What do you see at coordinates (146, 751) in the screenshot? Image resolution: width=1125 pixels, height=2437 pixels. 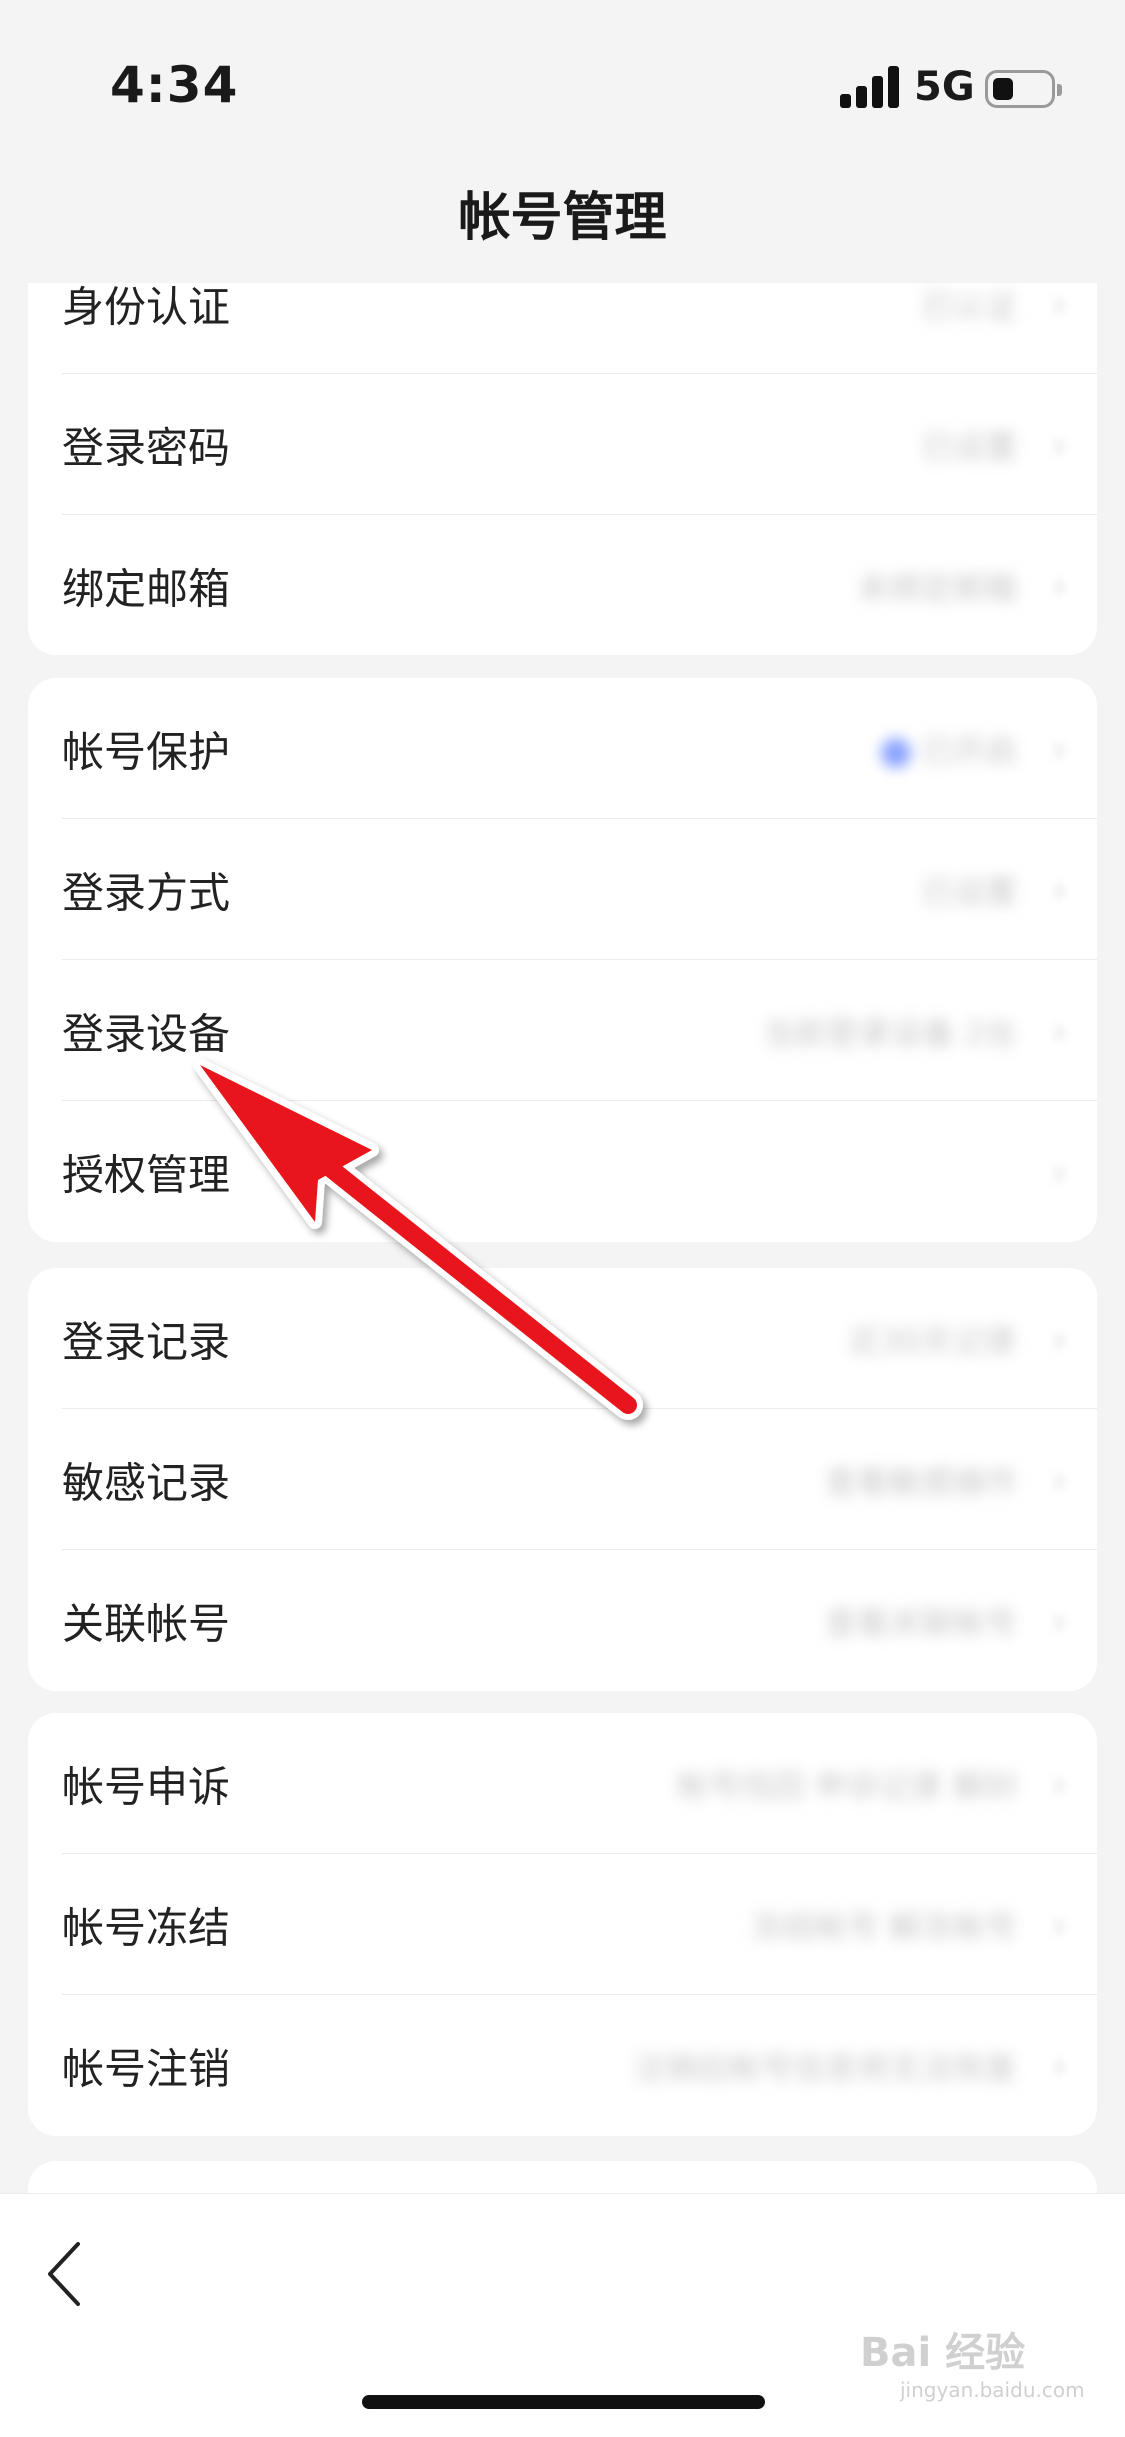 I see `row-label: 帐号保护` at bounding box center [146, 751].